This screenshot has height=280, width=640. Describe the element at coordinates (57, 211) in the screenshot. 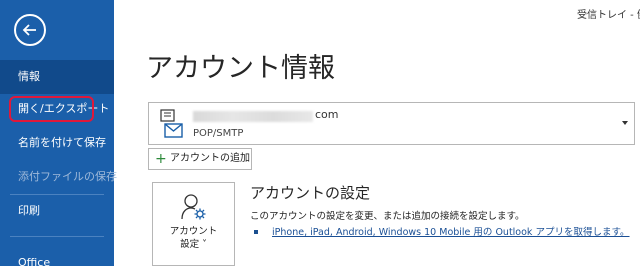

I see `sidebar-item-print: 印刷` at that location.